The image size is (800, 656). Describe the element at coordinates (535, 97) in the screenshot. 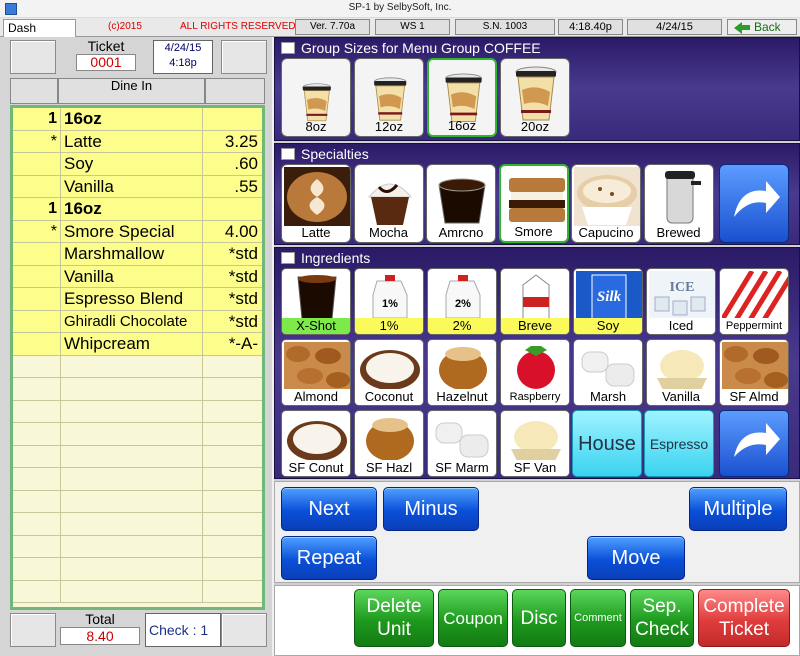

I see `size-button-20oz: 20oz` at that location.